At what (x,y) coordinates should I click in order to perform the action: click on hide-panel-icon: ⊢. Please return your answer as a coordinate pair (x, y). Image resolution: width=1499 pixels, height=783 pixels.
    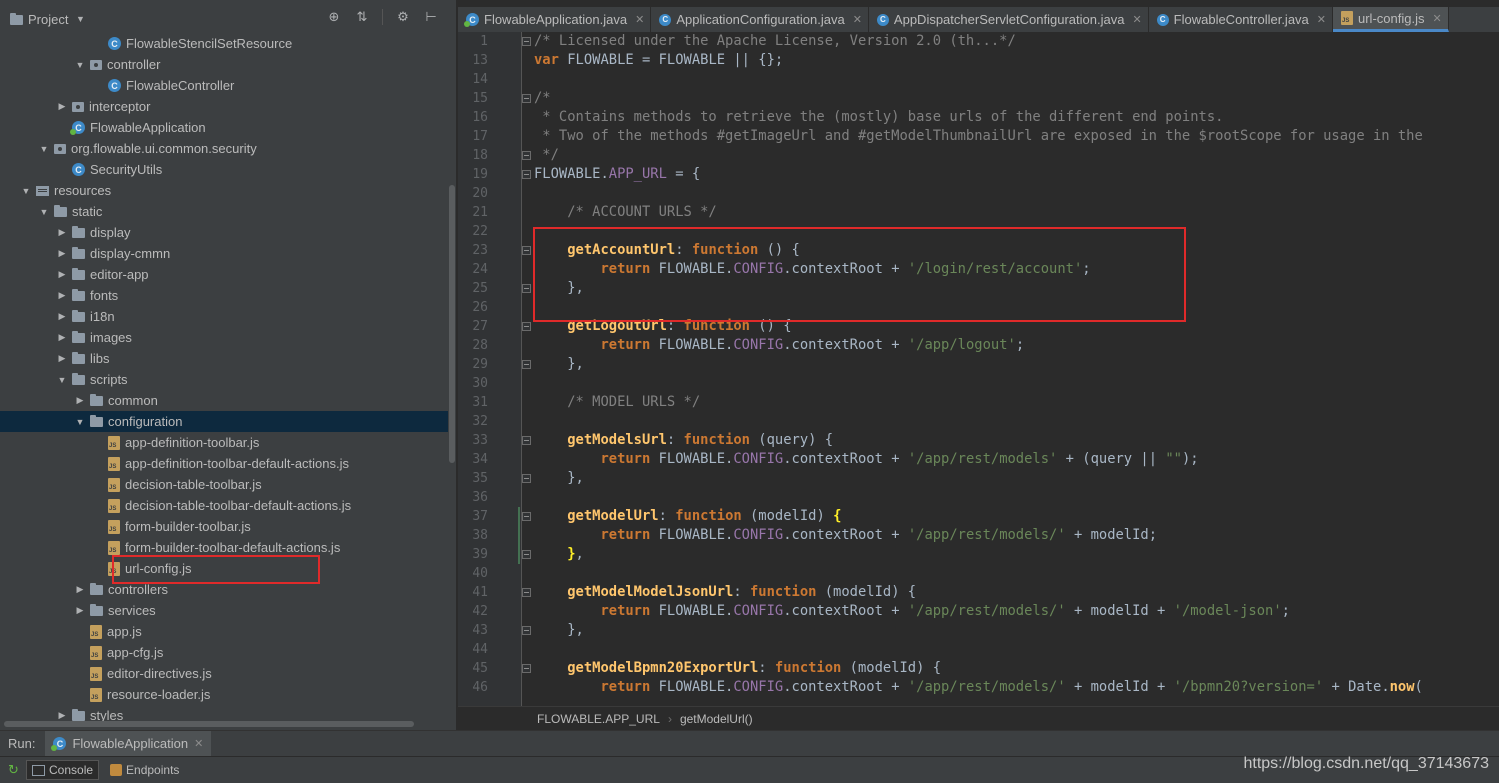
    Looking at the image, I should click on (431, 17).